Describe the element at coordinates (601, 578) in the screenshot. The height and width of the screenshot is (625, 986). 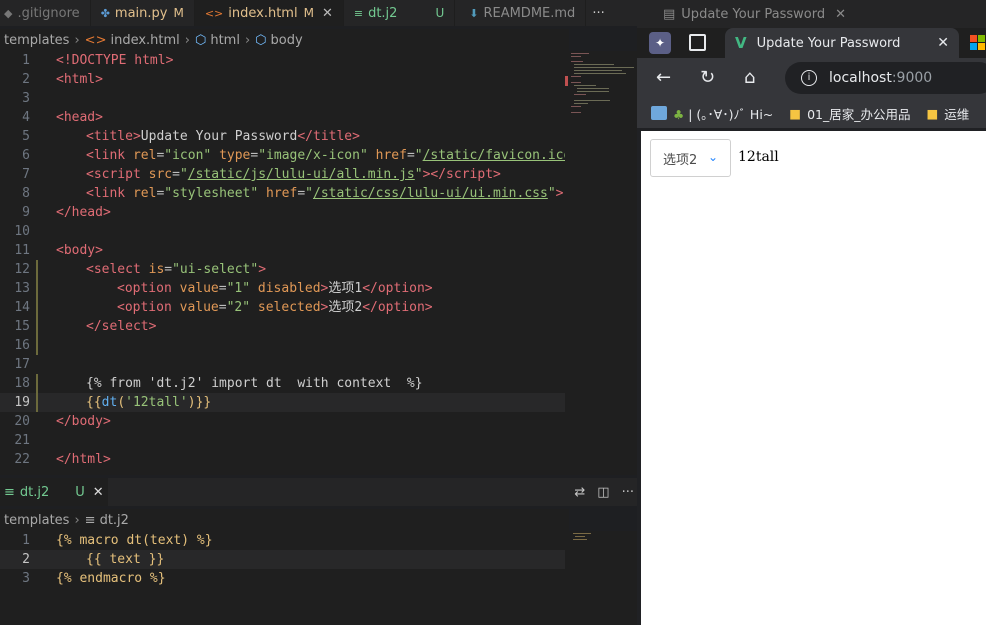
I see `minimap-bottom` at that location.